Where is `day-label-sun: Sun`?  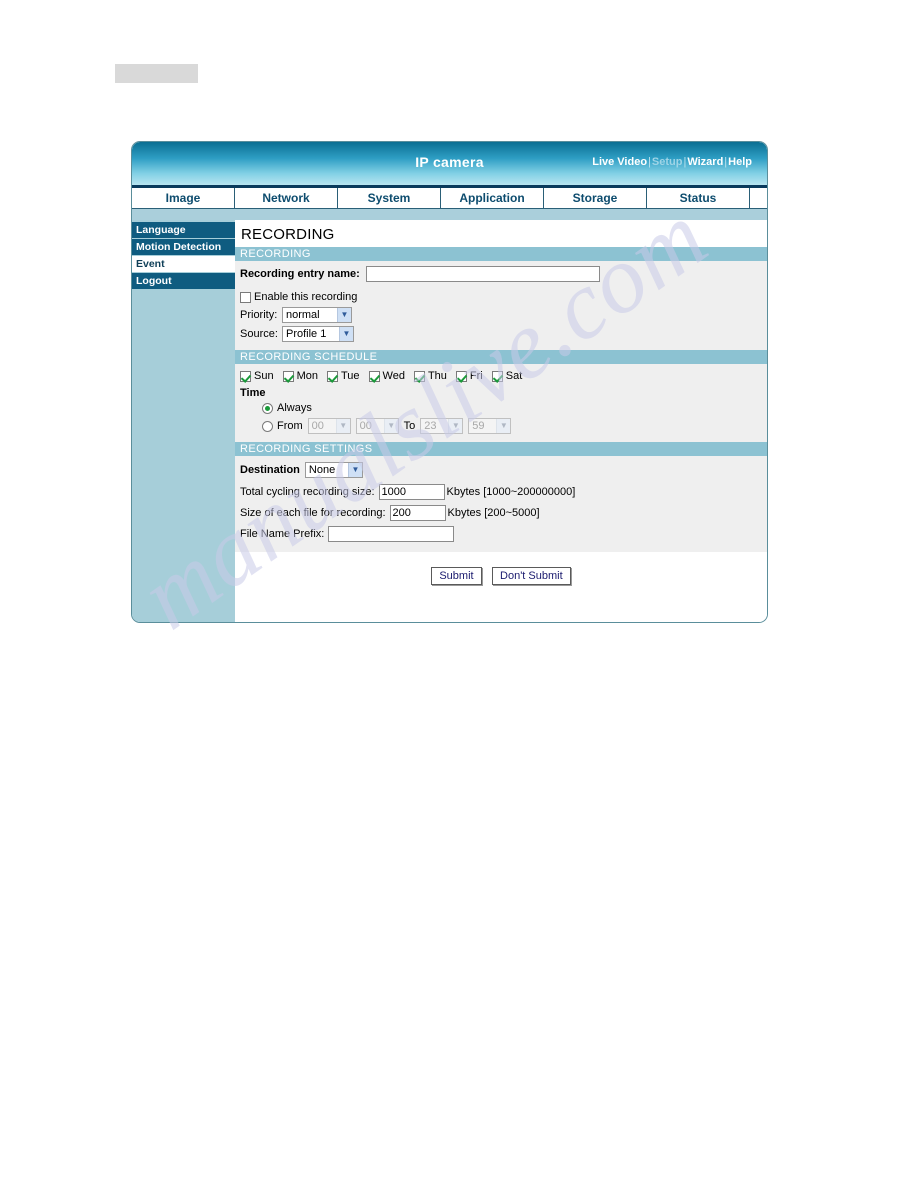 day-label-sun: Sun is located at coordinates (264, 376).